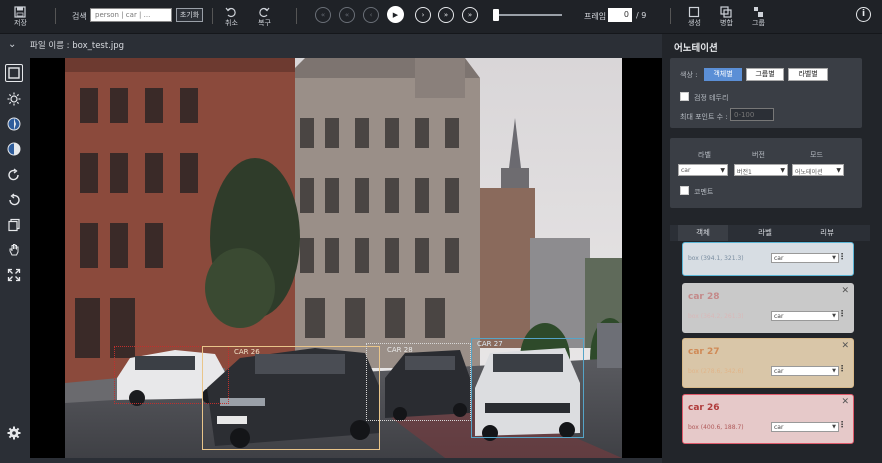 Image resolution: width=882 pixels, height=463 pixels. I want to click on label-select-value: car, so click(686, 170).